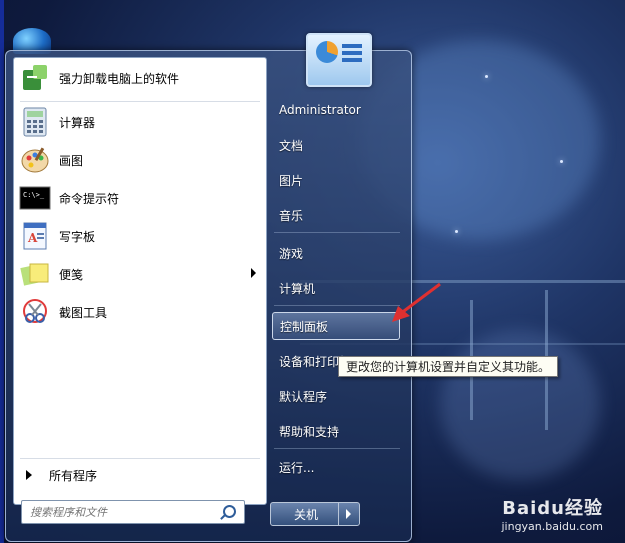 This screenshot has height=543, width=625. What do you see at coordinates (336, 215) in the screenshot?
I see `right-item-music: 音乐` at bounding box center [336, 215].